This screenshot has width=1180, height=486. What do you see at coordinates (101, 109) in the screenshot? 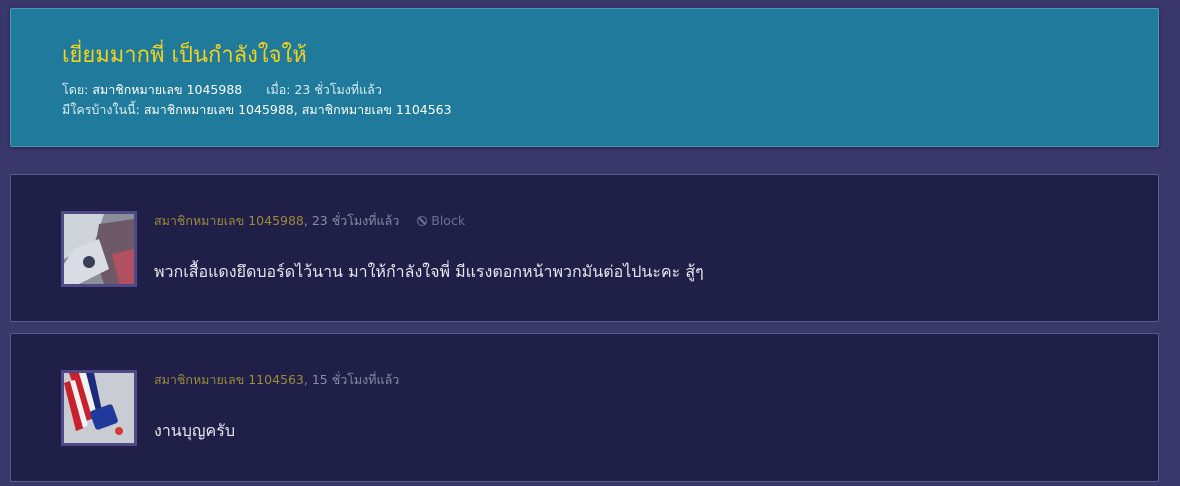
I see `participants-label: มีใครบ้างในนี้:` at bounding box center [101, 109].